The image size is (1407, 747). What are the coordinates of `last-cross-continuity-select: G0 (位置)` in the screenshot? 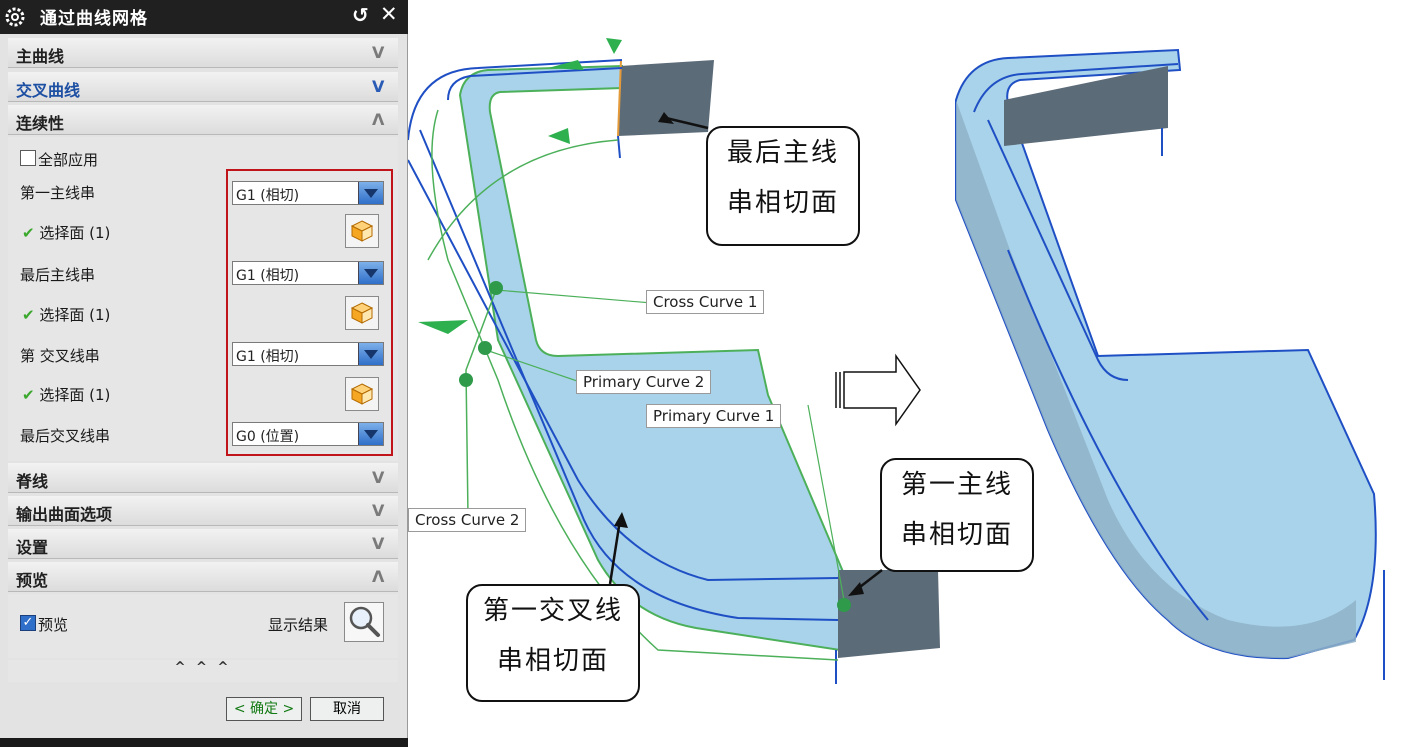 It's located at (308, 434).